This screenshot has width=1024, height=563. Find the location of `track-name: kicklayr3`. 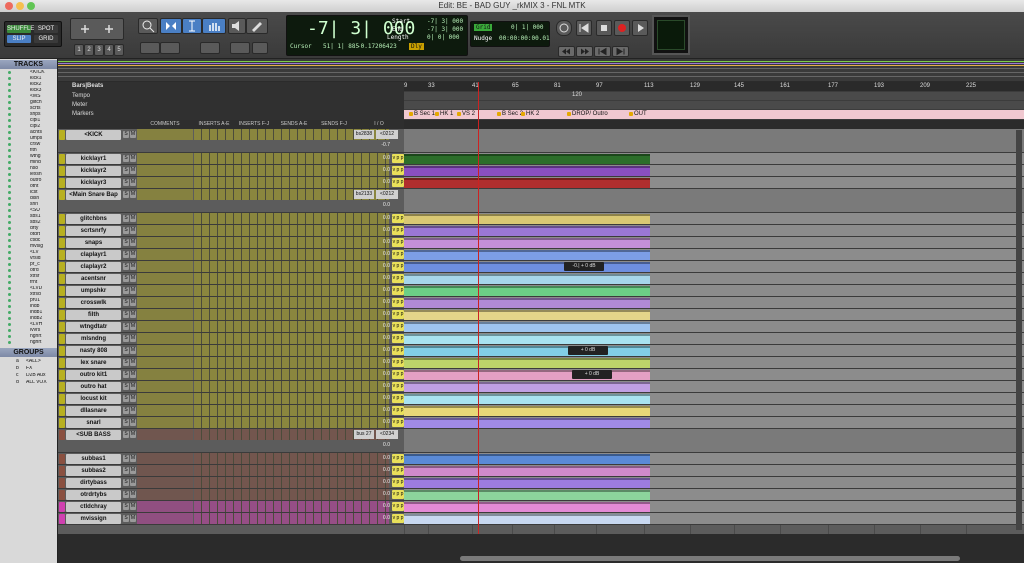

track-name: kicklayr3 is located at coordinates (93, 183).